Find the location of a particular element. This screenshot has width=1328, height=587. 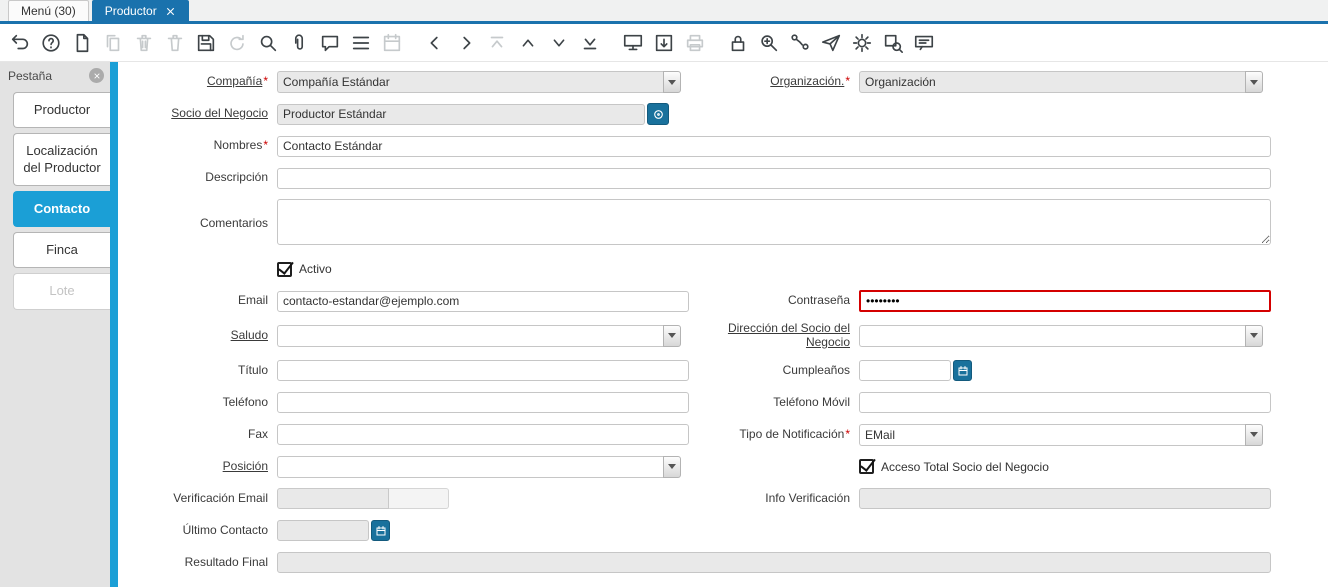

compania-value: Compañía Estándar is located at coordinates (470, 82).